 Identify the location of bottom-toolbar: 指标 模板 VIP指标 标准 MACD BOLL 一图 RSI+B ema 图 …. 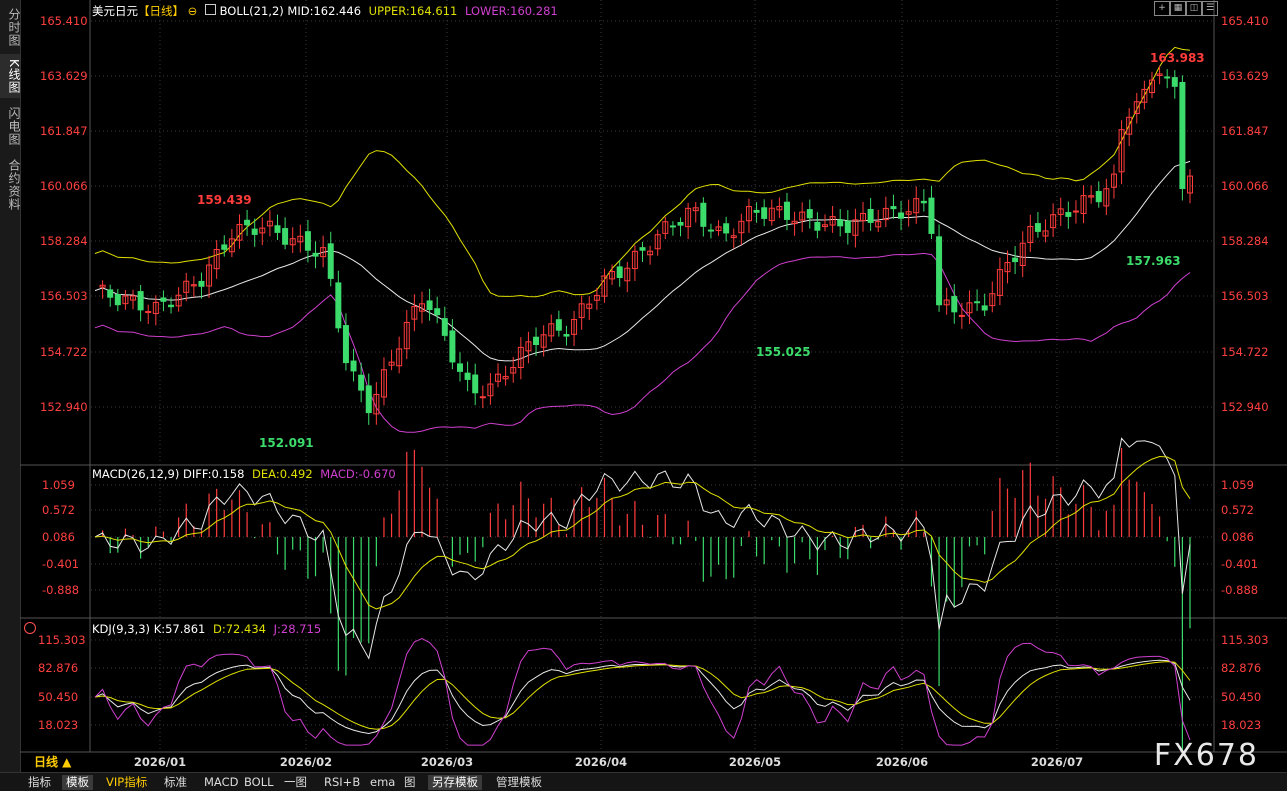
(643, 781).